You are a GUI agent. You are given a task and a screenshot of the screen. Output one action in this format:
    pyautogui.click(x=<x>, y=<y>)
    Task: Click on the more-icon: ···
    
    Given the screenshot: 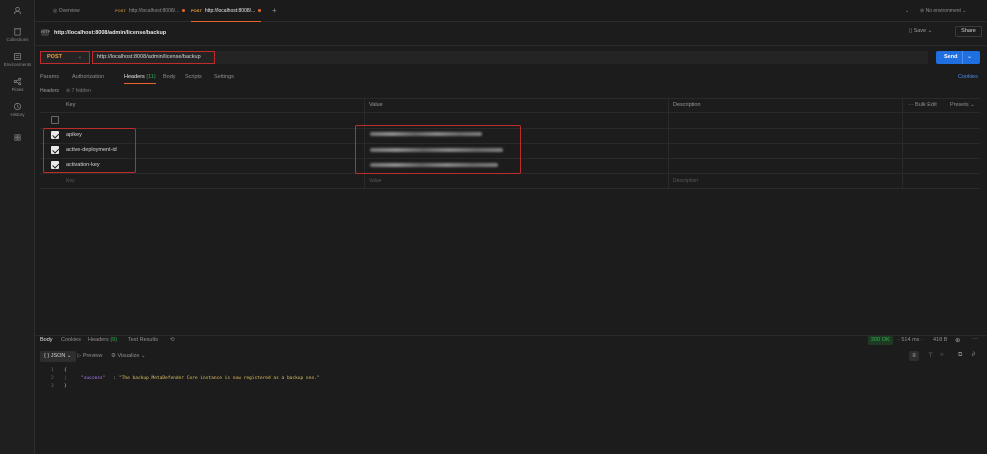 What is the action you would take?
    pyautogui.click(x=975, y=339)
    